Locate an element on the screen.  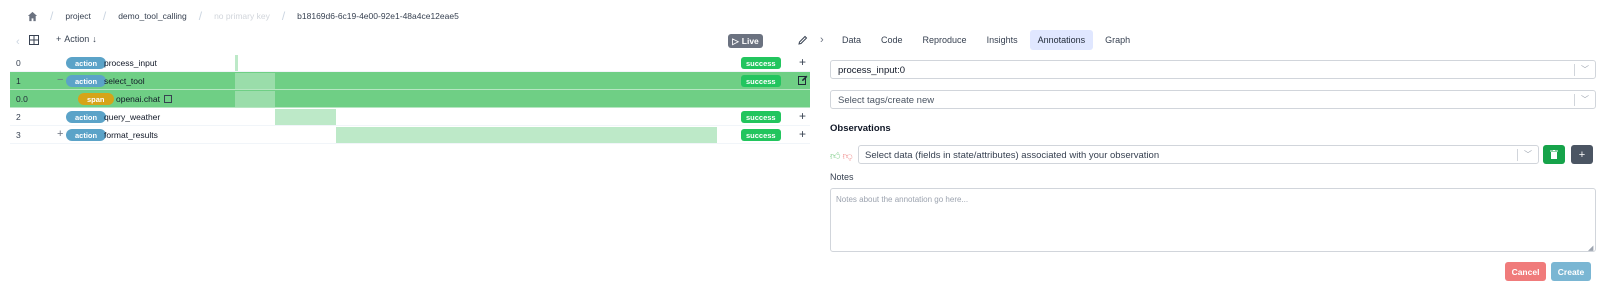
tab-insights: Insights is located at coordinates (1002, 40).